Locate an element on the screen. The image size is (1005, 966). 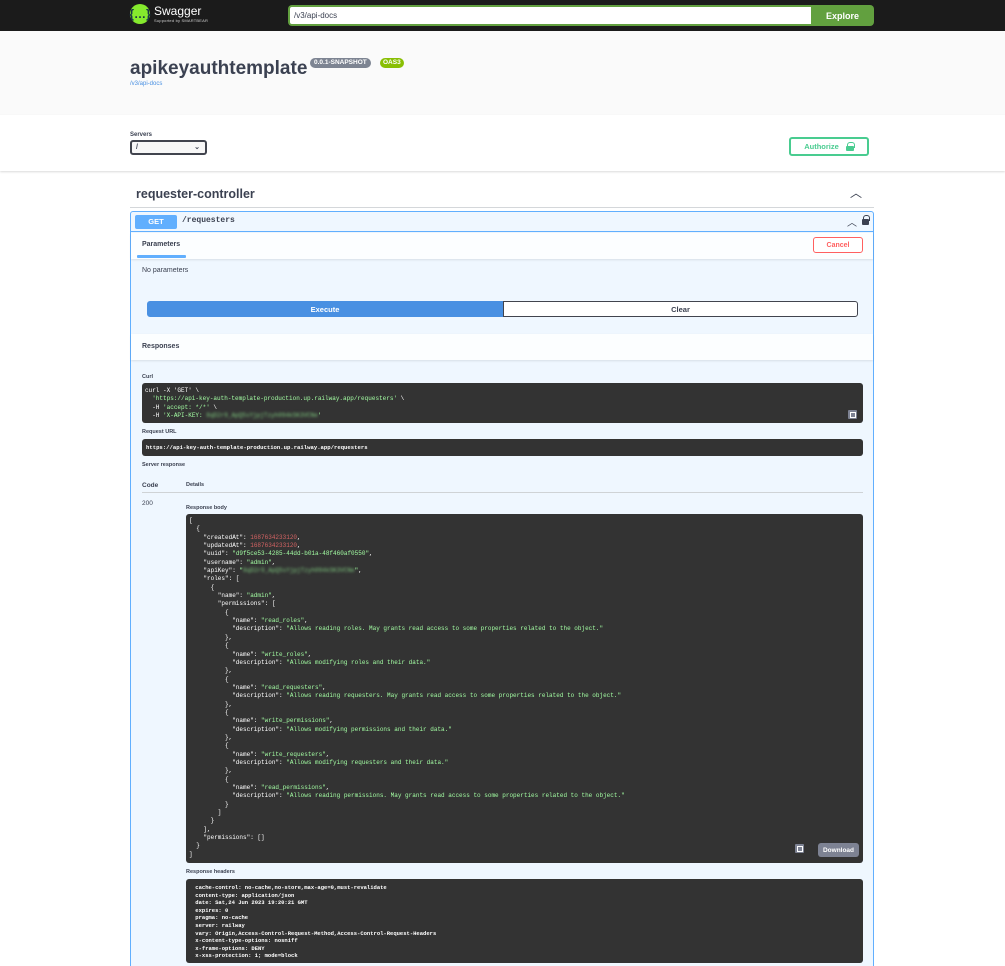
json-value: "Allows modifying roles and their data." is located at coordinates (358, 662).